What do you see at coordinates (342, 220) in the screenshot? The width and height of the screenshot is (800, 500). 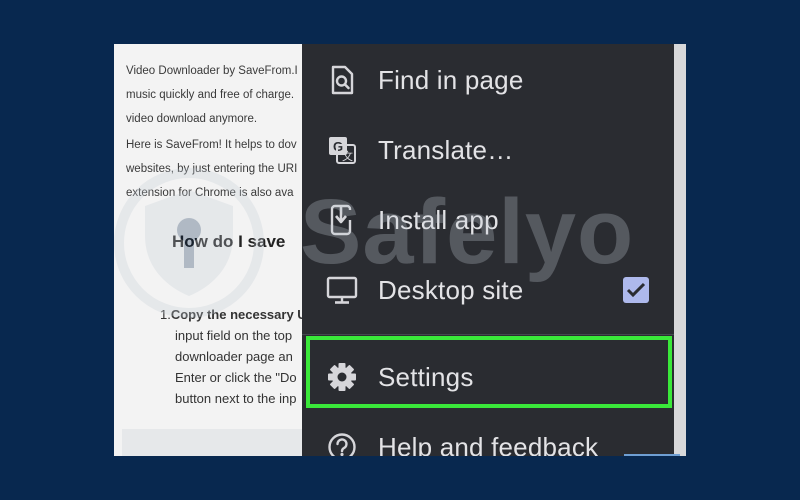 I see `install-app-icon` at bounding box center [342, 220].